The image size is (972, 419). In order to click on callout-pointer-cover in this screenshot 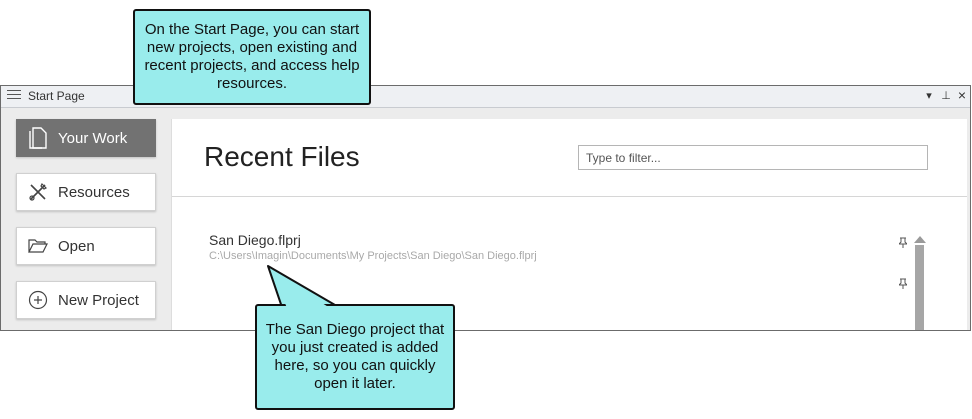, I will do `click(301, 290)`.